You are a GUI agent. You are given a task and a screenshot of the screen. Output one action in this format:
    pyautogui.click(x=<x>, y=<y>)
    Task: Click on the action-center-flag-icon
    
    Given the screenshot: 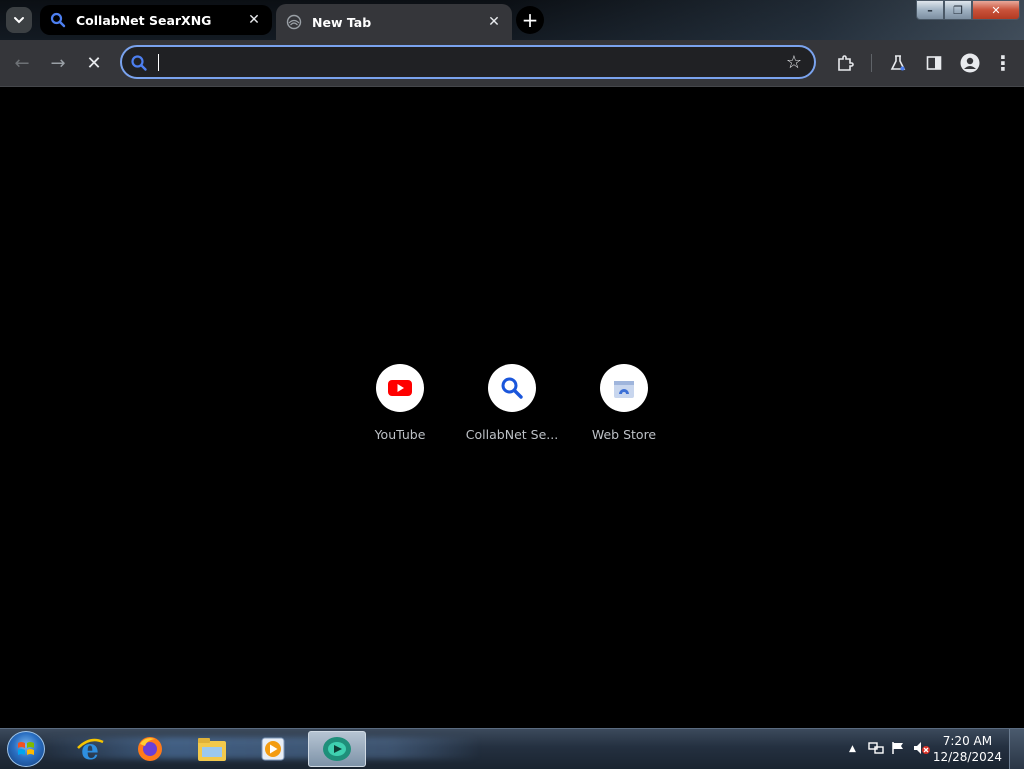 What is the action you would take?
    pyautogui.click(x=898, y=750)
    